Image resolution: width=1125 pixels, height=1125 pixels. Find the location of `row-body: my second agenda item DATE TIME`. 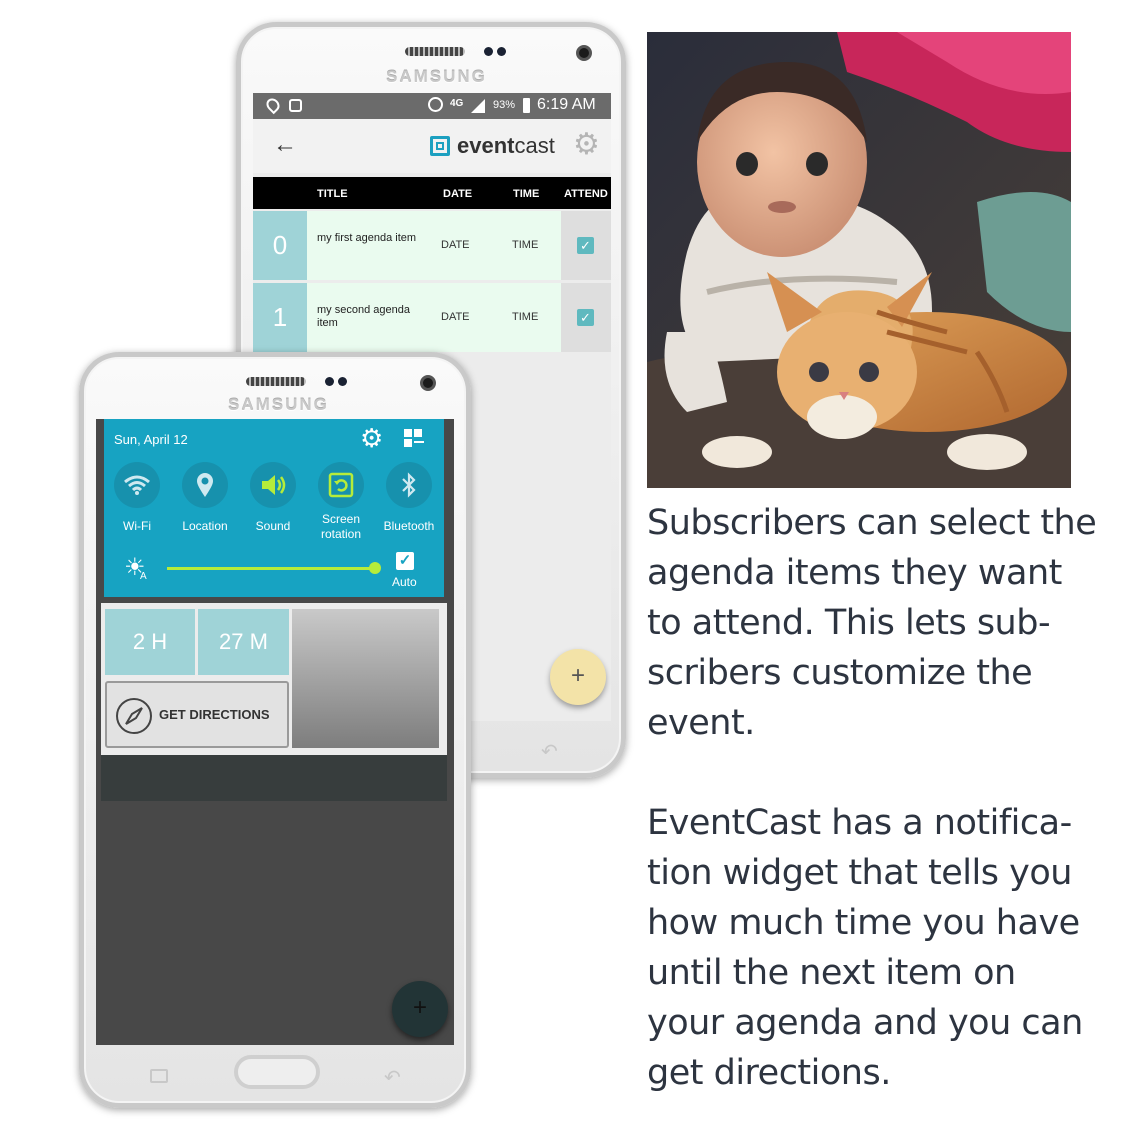

row-body: my second agenda item DATE TIME is located at coordinates (434, 317).